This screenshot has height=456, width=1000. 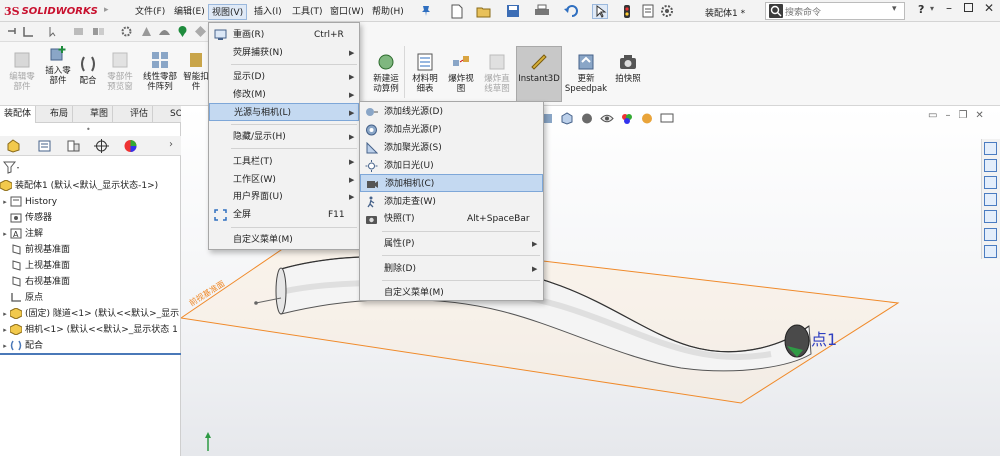 What do you see at coordinates (451, 112) in the screenshot?
I see `menu-item-add-directional-light: 添加线光源(D)` at bounding box center [451, 112].